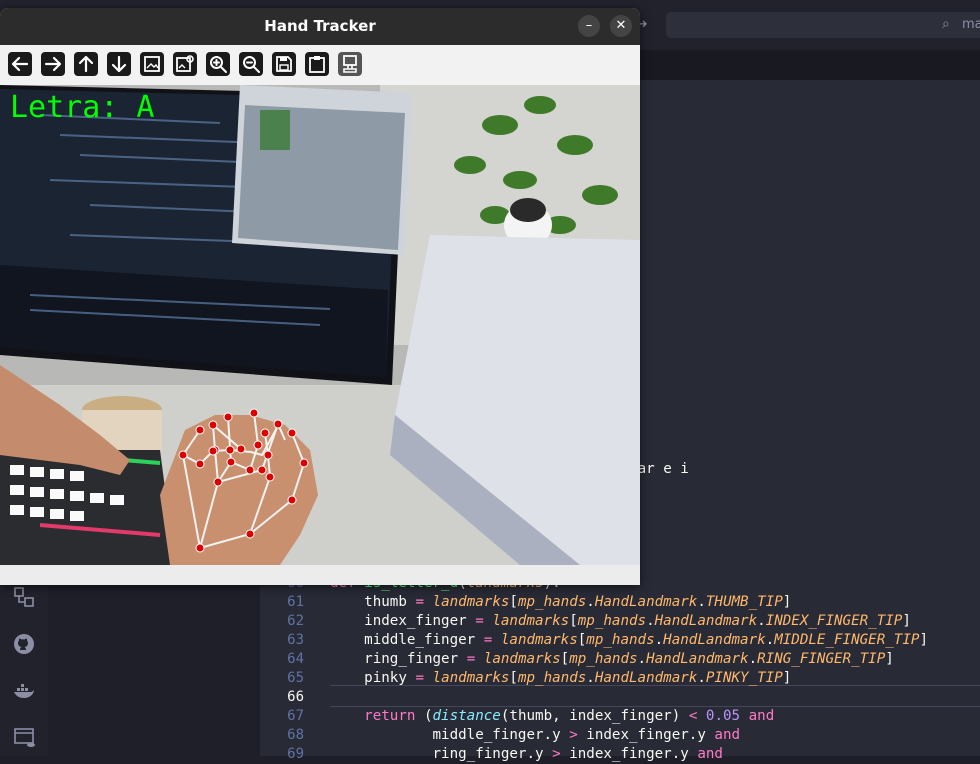 This screenshot has width=980, height=764. Describe the element at coordinates (295, 621) in the screenshot. I see `line-number: 62` at that location.